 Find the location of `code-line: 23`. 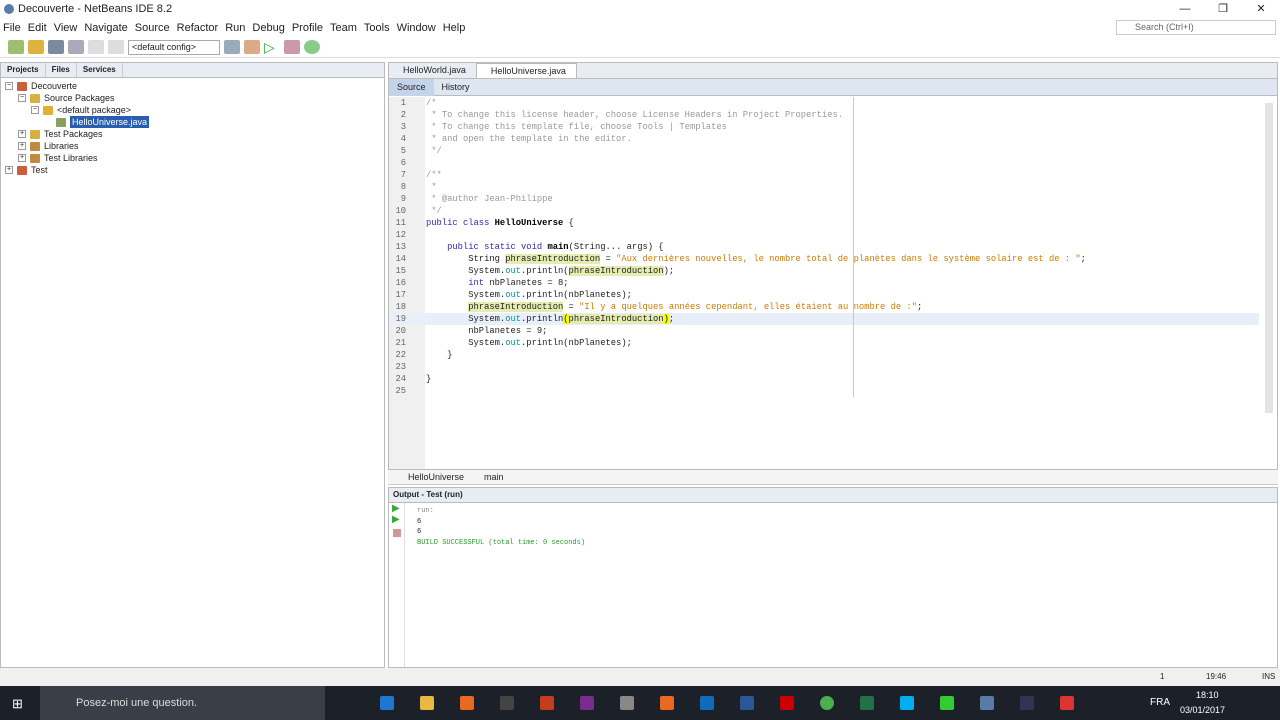

code-line: 23 is located at coordinates (824, 367).